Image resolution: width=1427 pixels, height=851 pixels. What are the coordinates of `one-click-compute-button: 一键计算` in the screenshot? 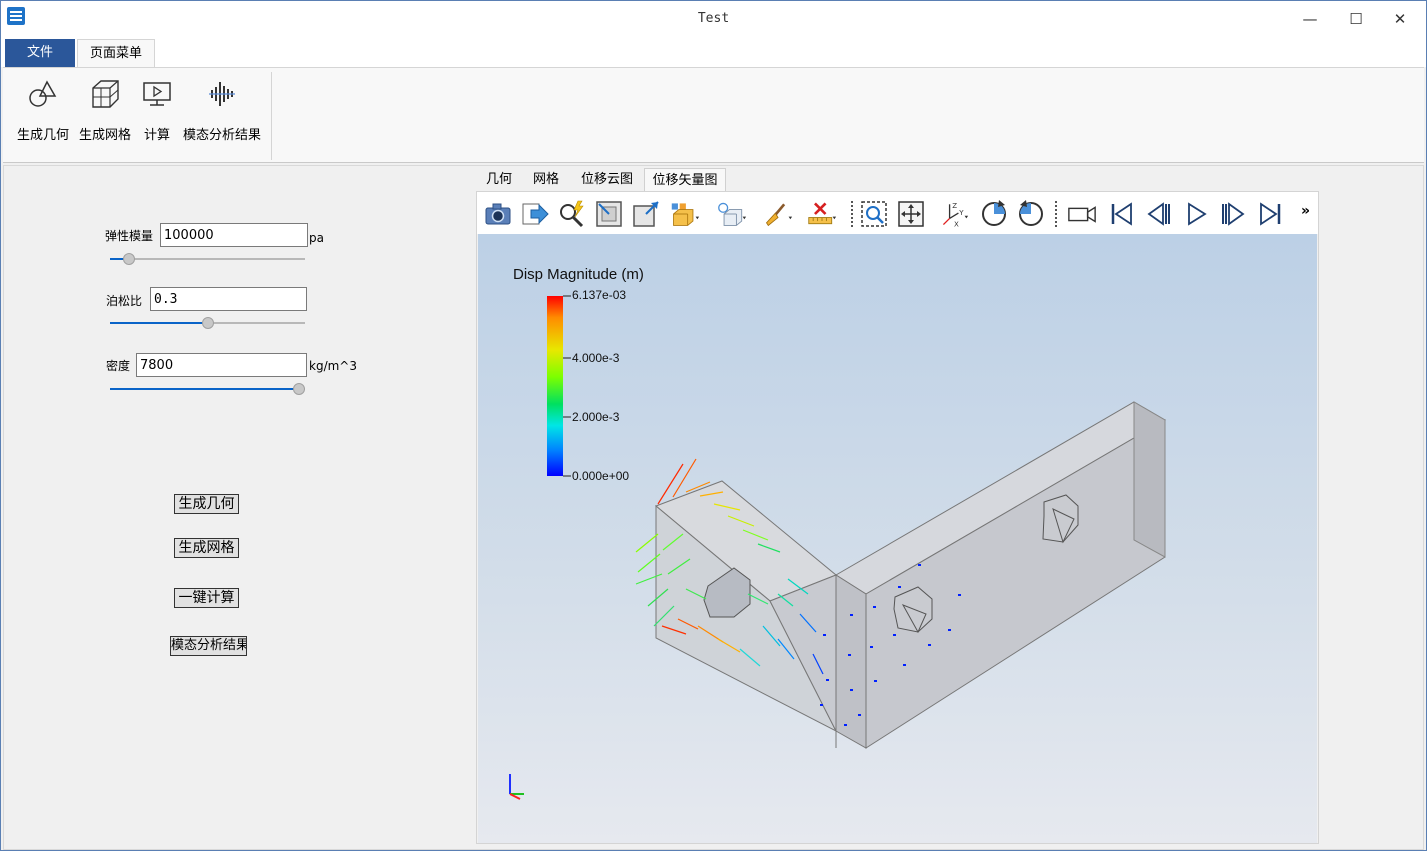 It's located at (206, 598).